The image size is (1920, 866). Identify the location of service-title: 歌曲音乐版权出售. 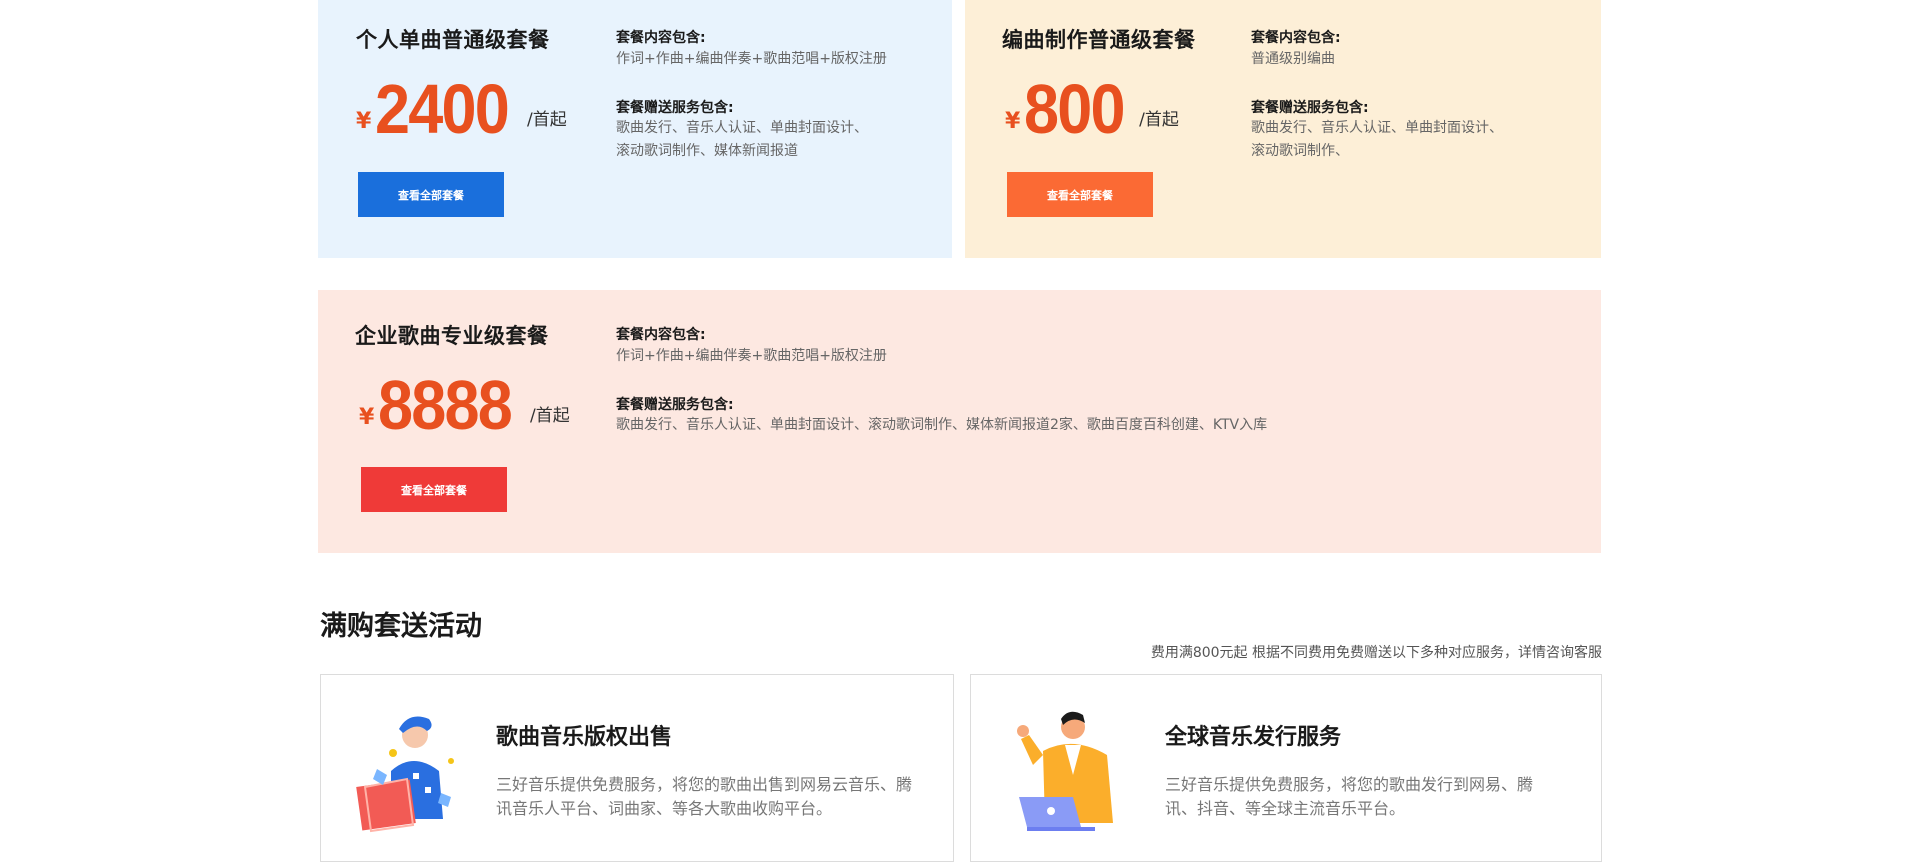
(584, 737).